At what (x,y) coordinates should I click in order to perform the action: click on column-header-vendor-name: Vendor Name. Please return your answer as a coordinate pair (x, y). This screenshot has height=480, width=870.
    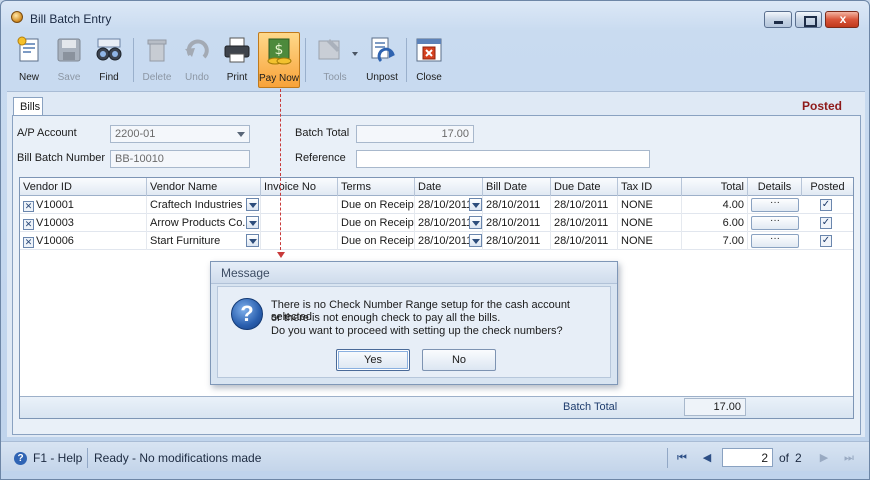
    Looking at the image, I should click on (204, 187).